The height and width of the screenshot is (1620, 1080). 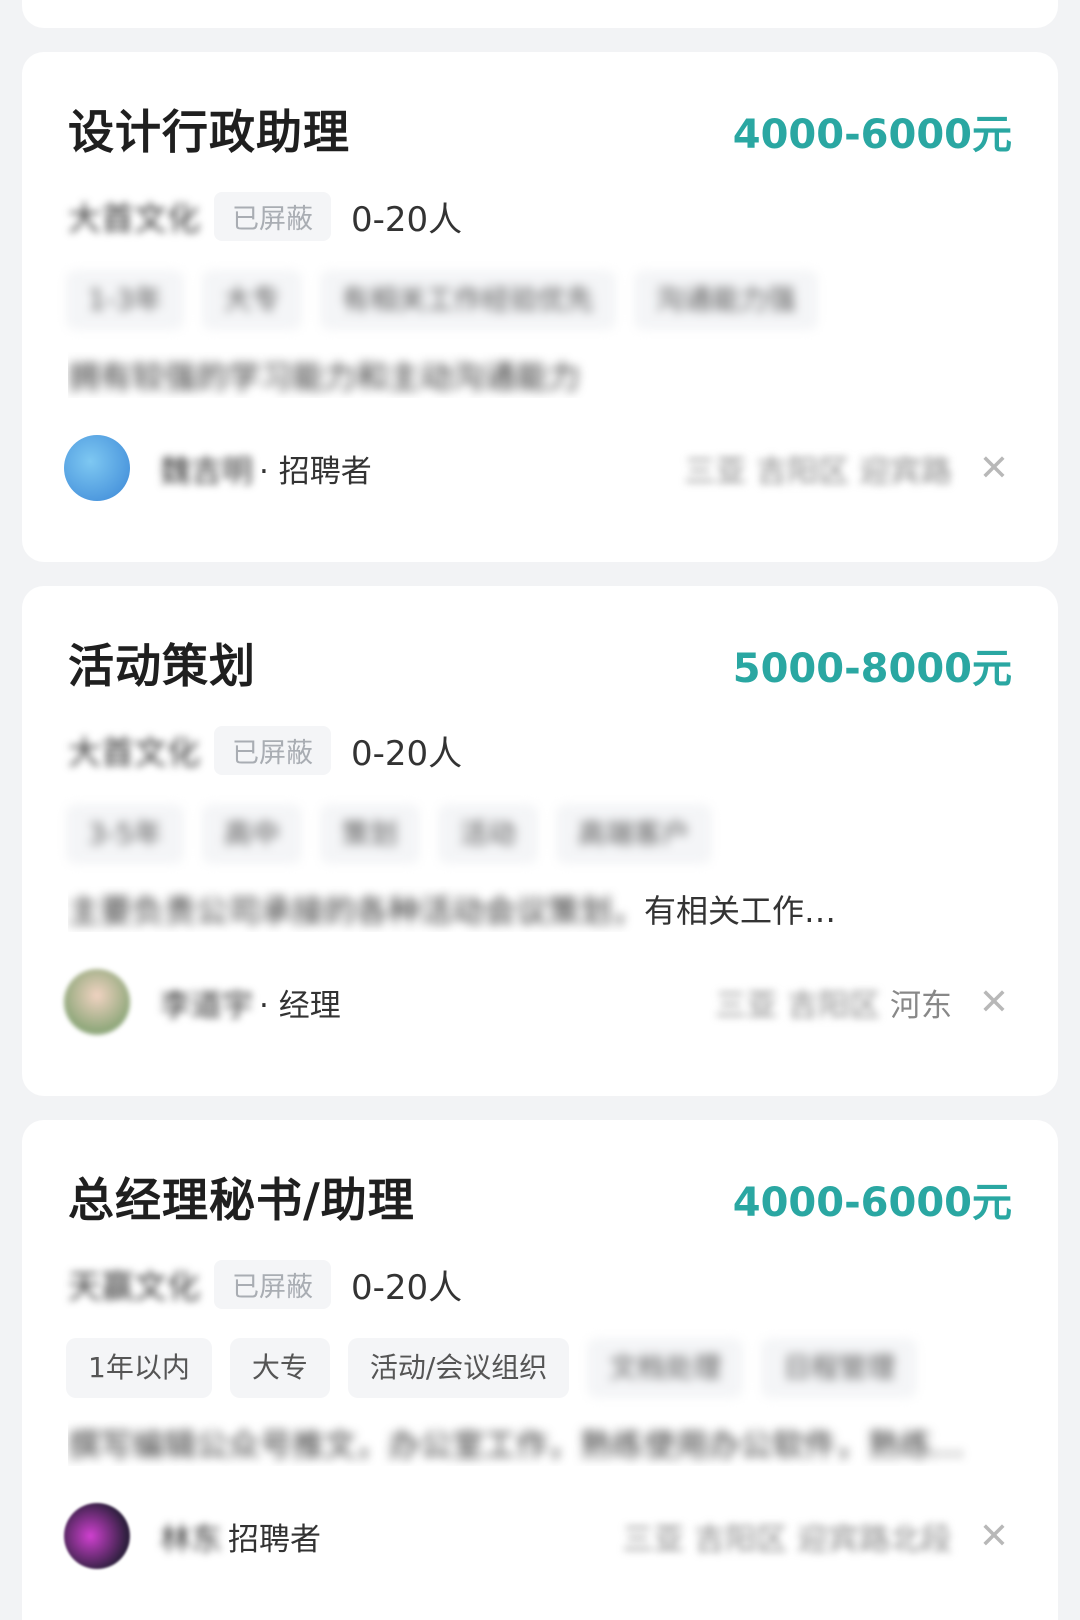 I want to click on job-title: 活动策划, so click(x=162, y=666).